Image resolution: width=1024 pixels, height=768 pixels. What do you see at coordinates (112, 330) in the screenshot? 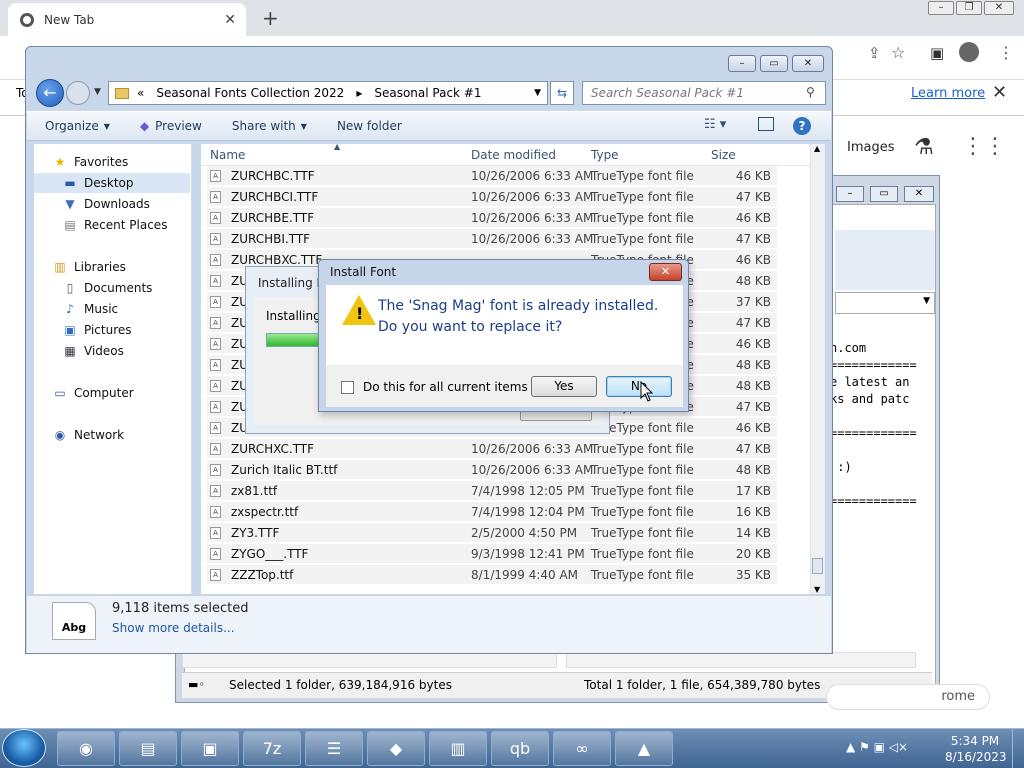
I see `nav-item-pictures: ▣ Pictures` at bounding box center [112, 330].